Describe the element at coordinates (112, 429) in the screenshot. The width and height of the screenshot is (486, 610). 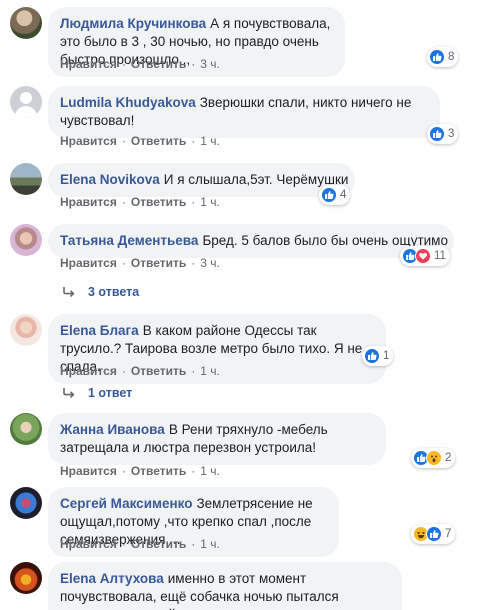
I see `comment-author: Жанна Иванова` at that location.